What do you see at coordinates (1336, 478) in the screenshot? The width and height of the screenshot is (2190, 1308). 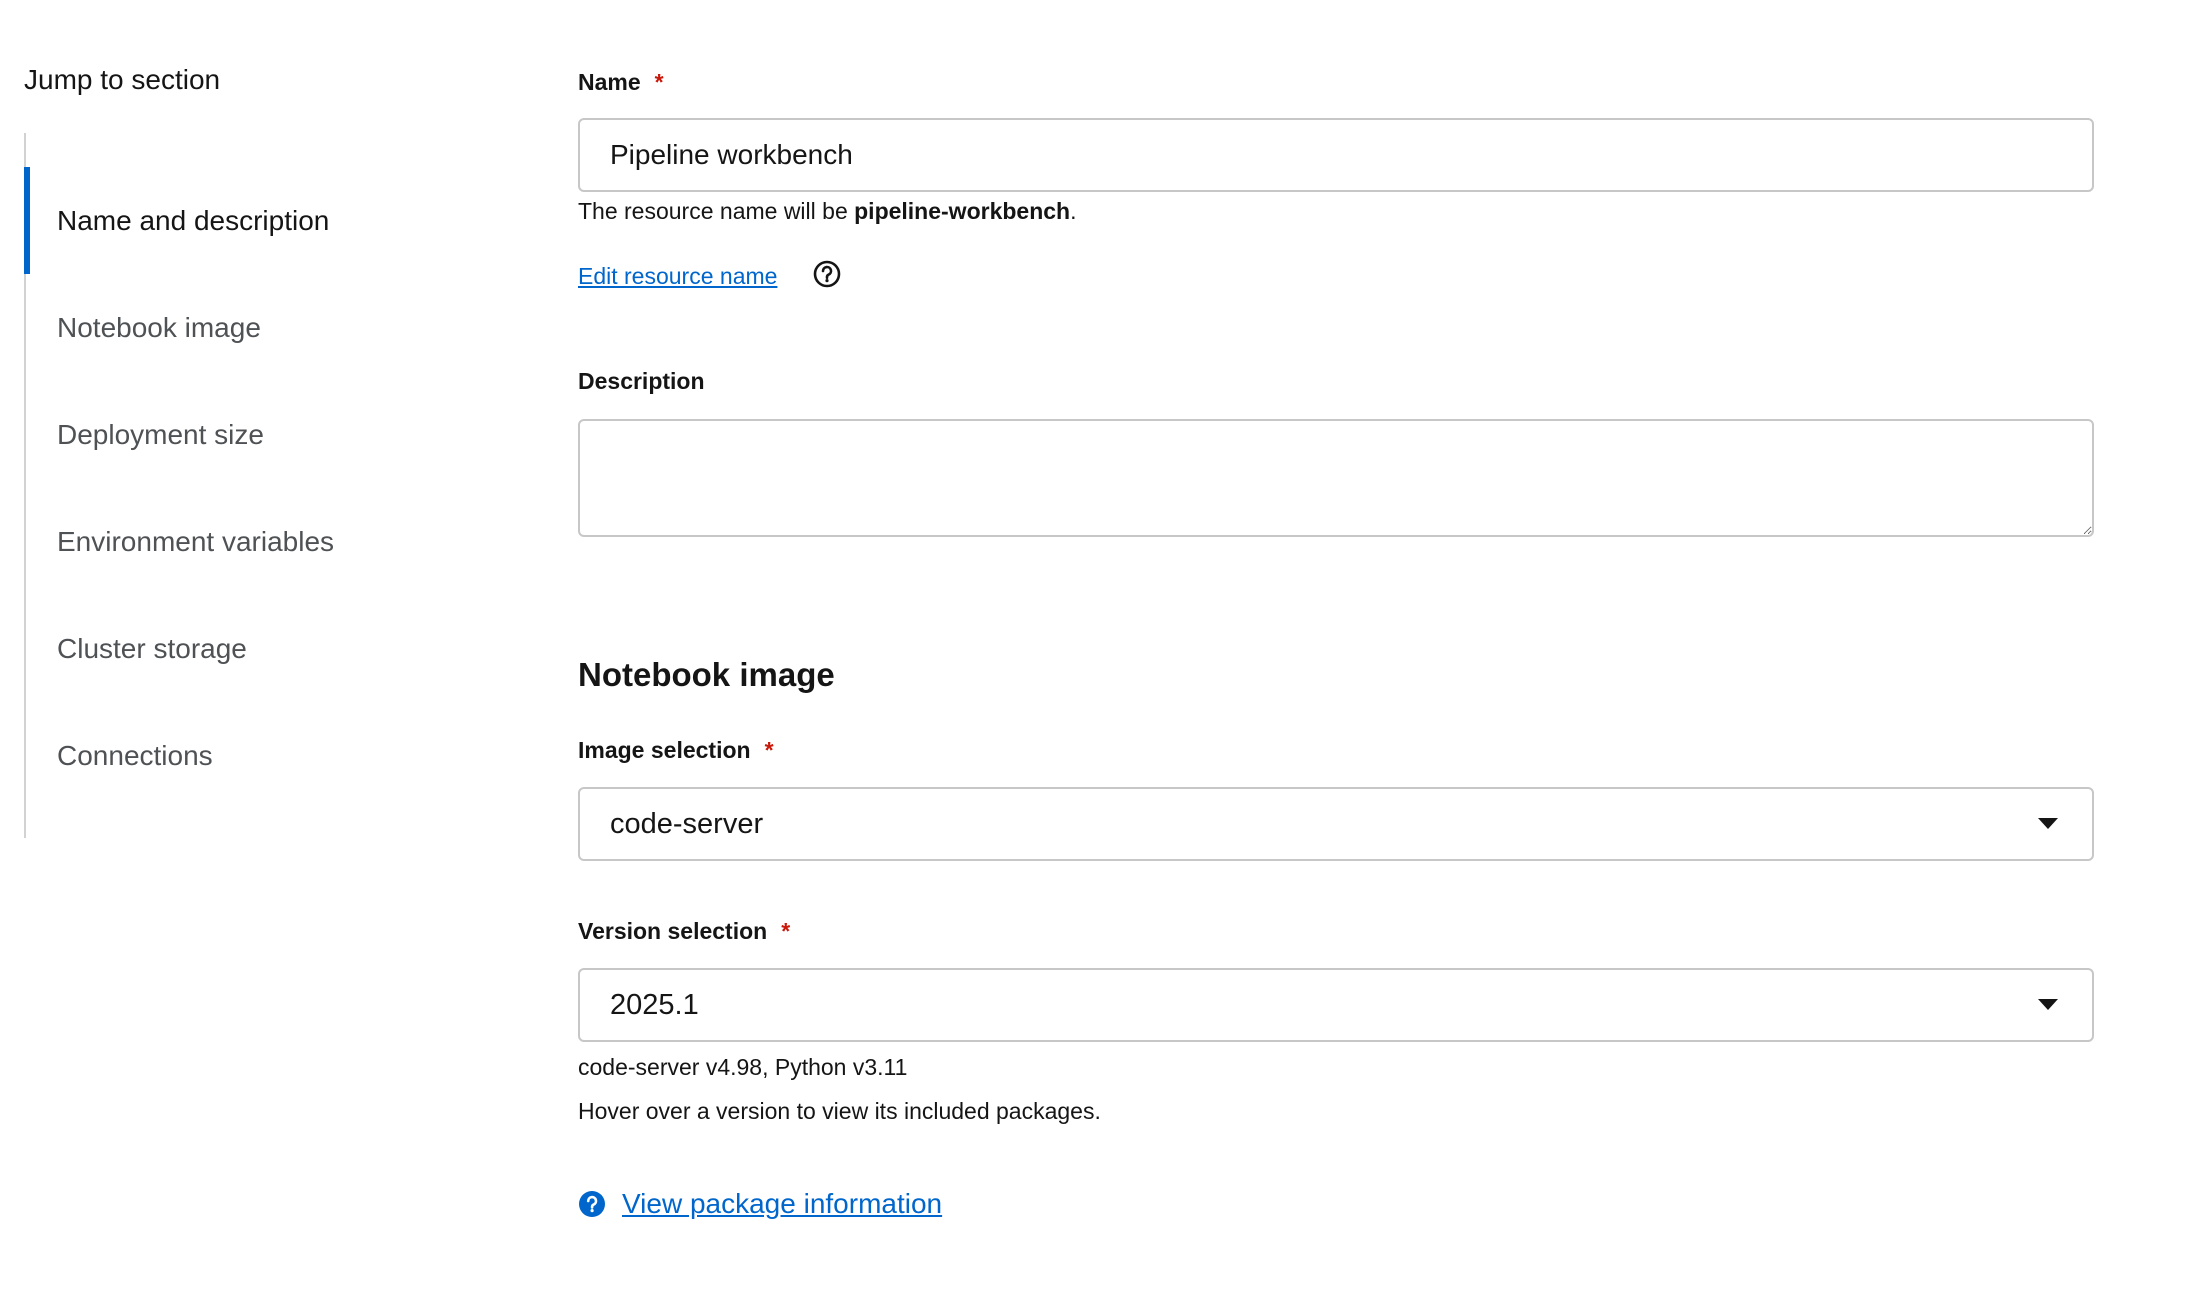 I see `description-textarea` at bounding box center [1336, 478].